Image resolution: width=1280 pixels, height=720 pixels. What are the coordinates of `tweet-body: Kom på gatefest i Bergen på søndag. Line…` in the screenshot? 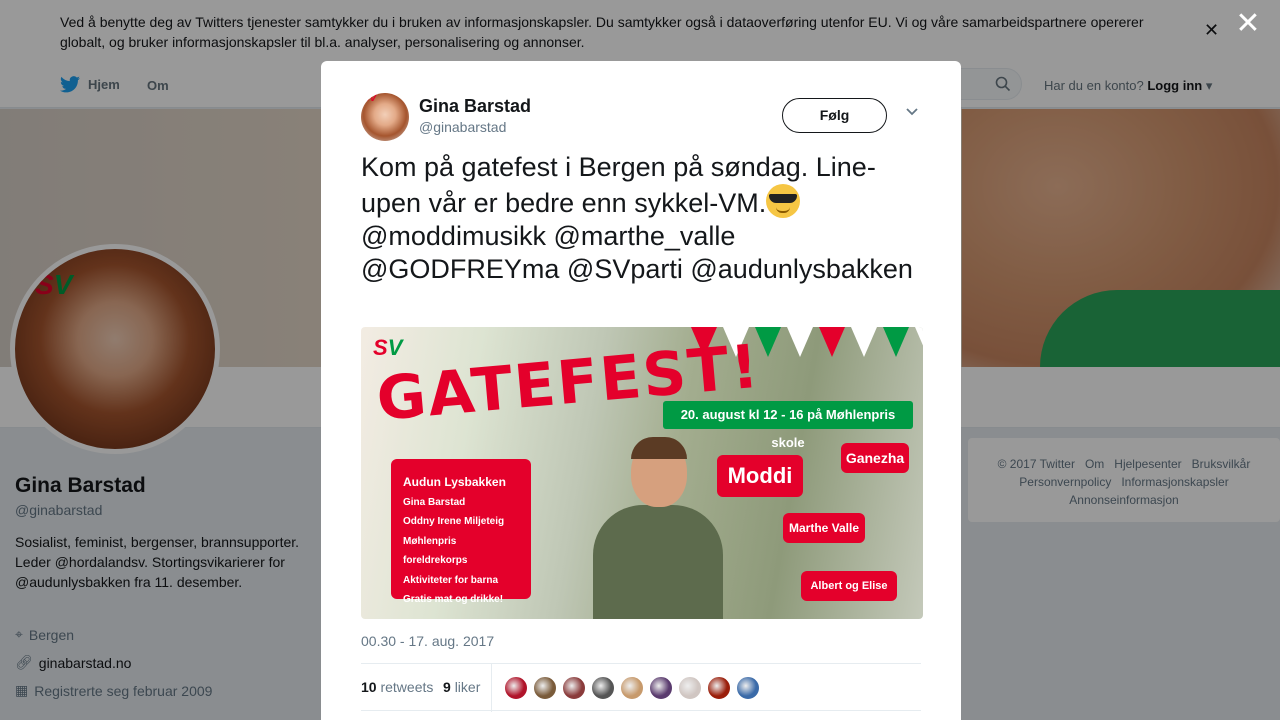 It's located at (618, 185).